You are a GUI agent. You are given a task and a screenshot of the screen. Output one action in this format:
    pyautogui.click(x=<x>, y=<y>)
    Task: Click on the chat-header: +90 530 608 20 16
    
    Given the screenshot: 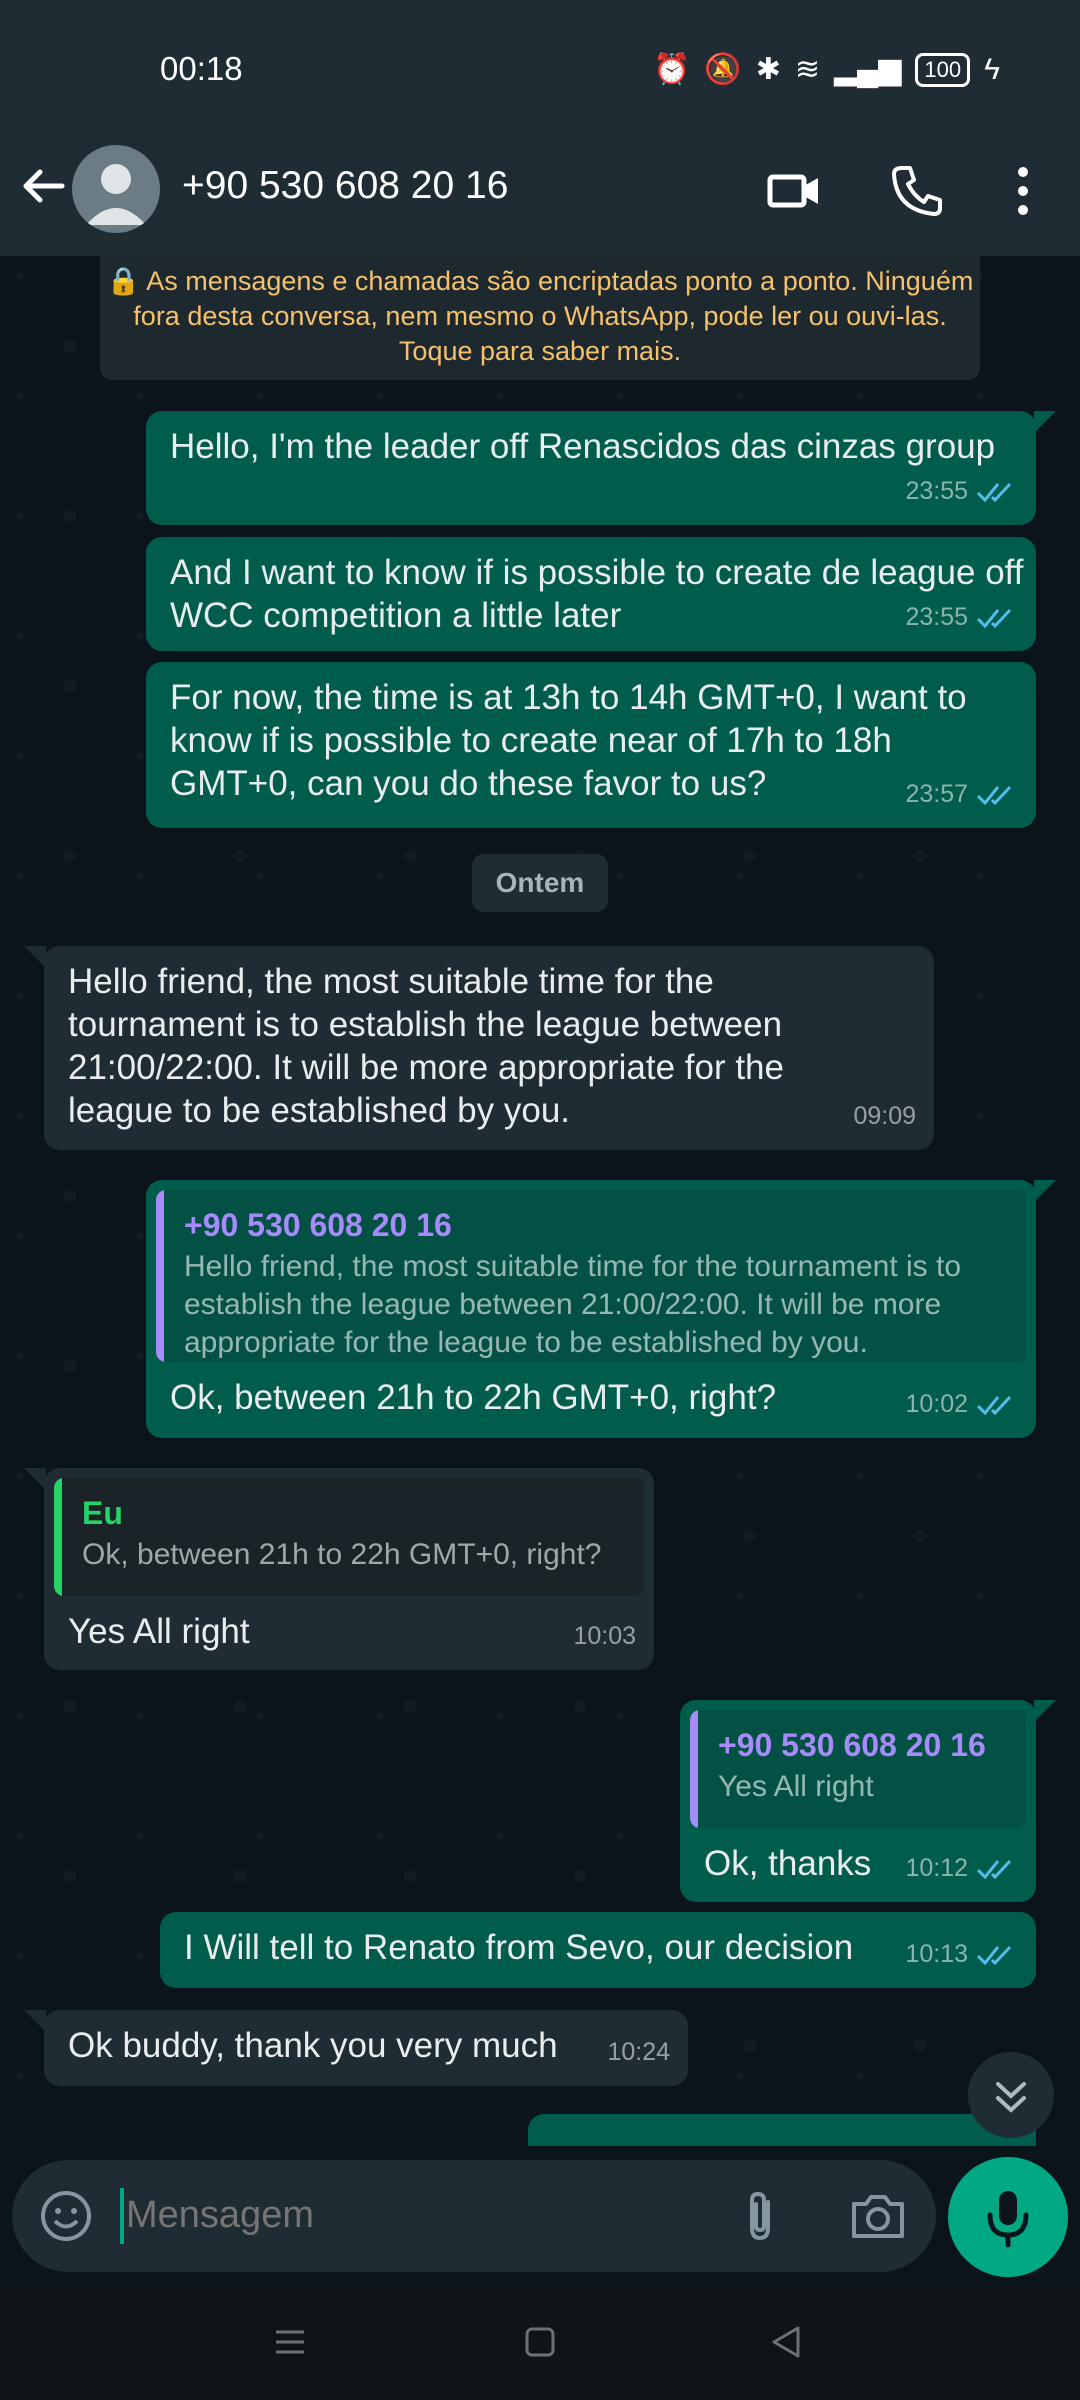 What is the action you would take?
    pyautogui.click(x=540, y=198)
    